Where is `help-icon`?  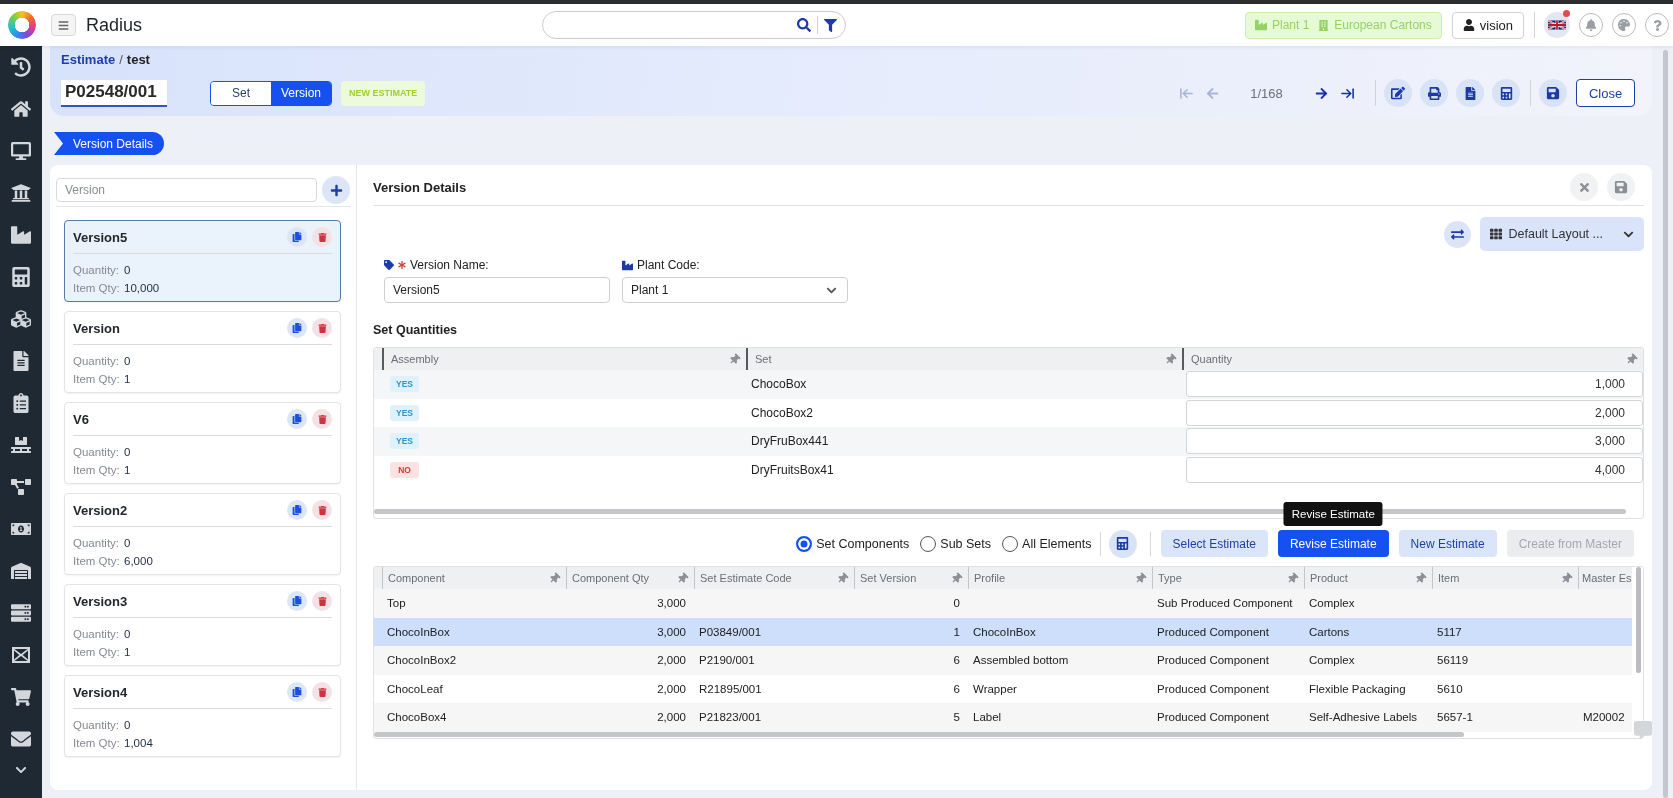
help-icon is located at coordinates (1657, 25).